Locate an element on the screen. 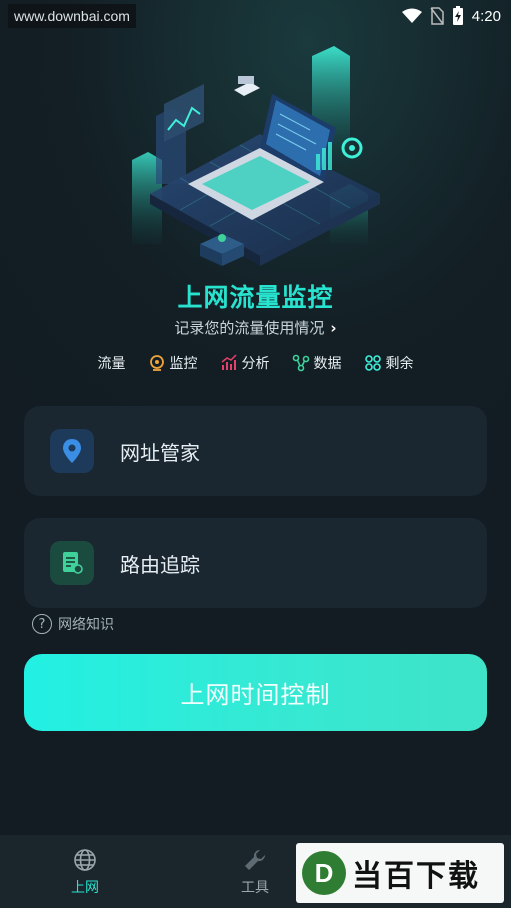 This screenshot has width=511, height=908. tag-remaining: 剩余 is located at coordinates (389, 363).